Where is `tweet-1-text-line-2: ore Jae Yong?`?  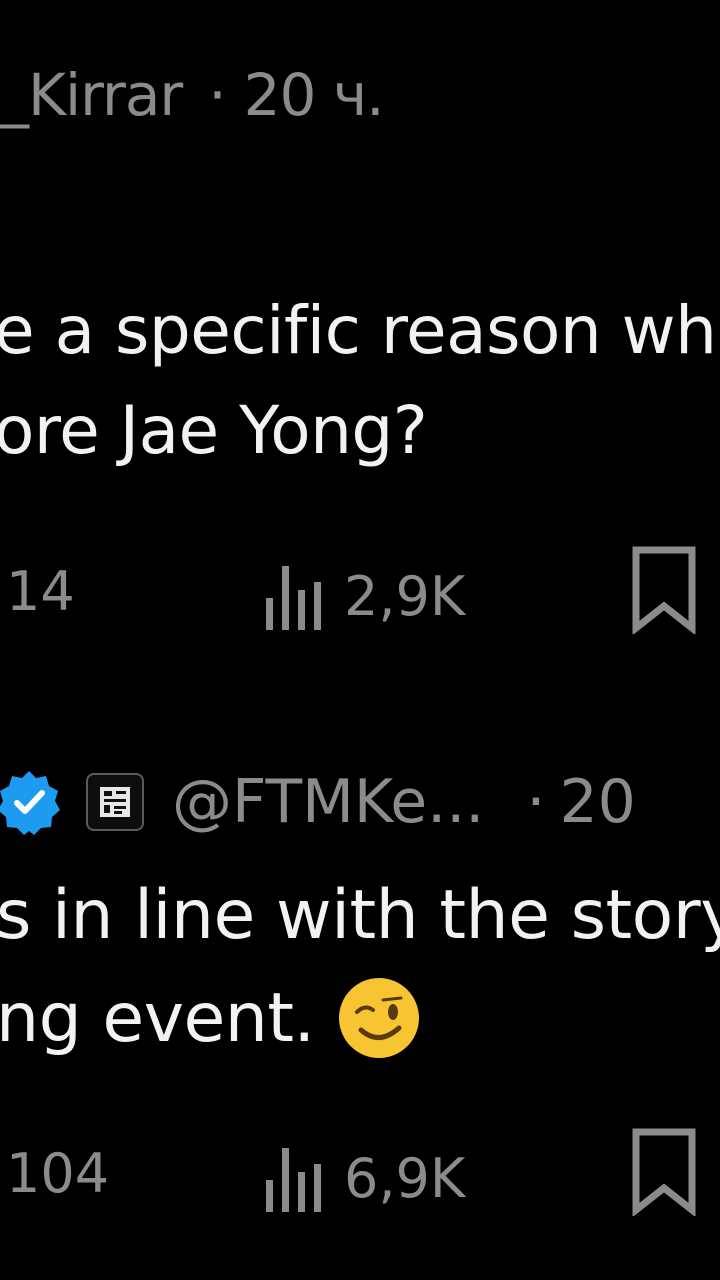 tweet-1-text-line-2: ore Jae Yong? is located at coordinates (214, 430).